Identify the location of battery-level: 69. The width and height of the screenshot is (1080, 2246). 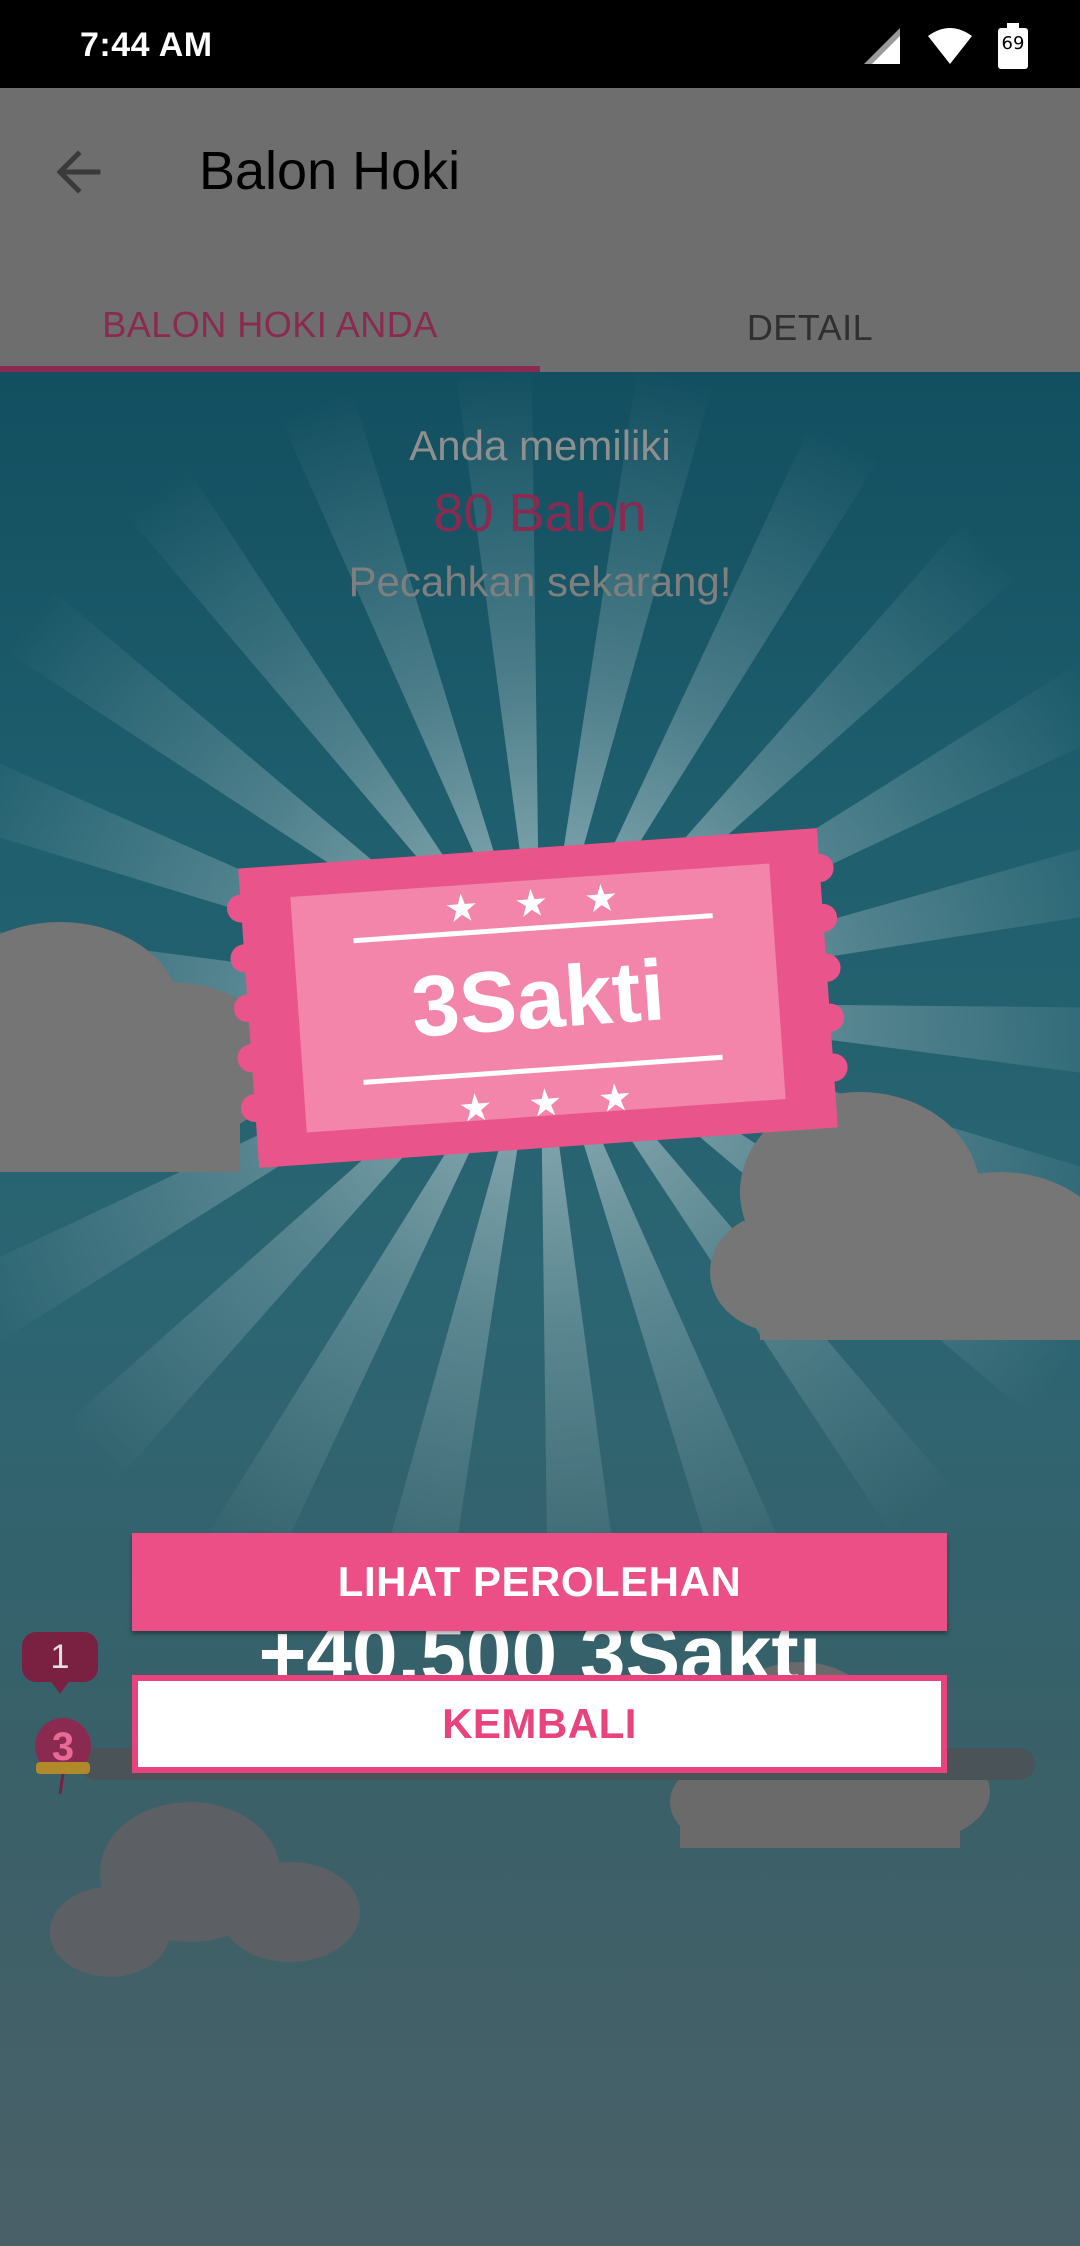
(1013, 43).